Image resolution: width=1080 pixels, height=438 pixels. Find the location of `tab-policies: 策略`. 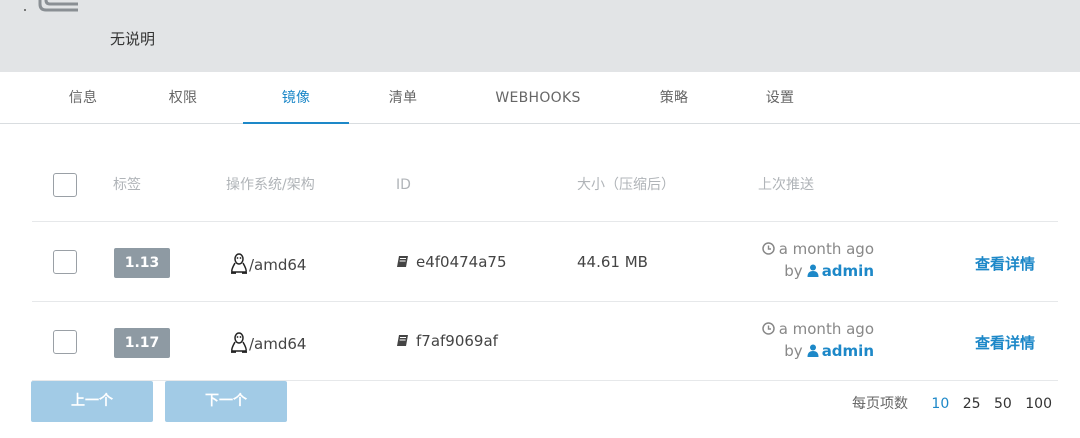

tab-policies: 策略 is located at coordinates (674, 98).